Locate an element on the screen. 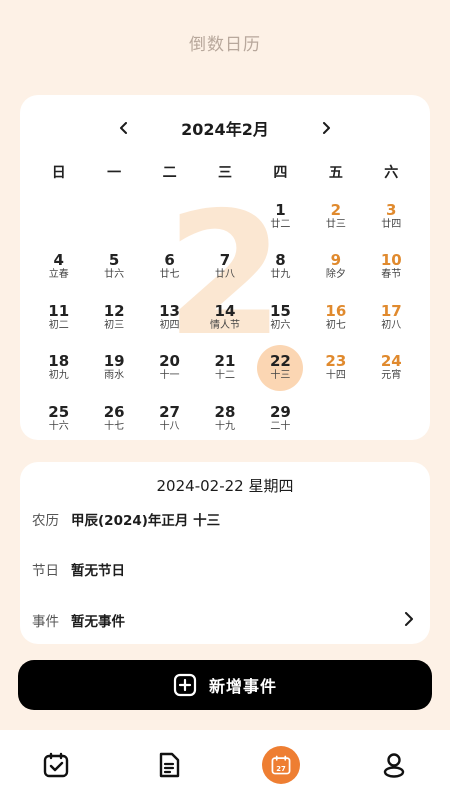 The width and height of the screenshot is (450, 800). day-number: 15 is located at coordinates (280, 310).